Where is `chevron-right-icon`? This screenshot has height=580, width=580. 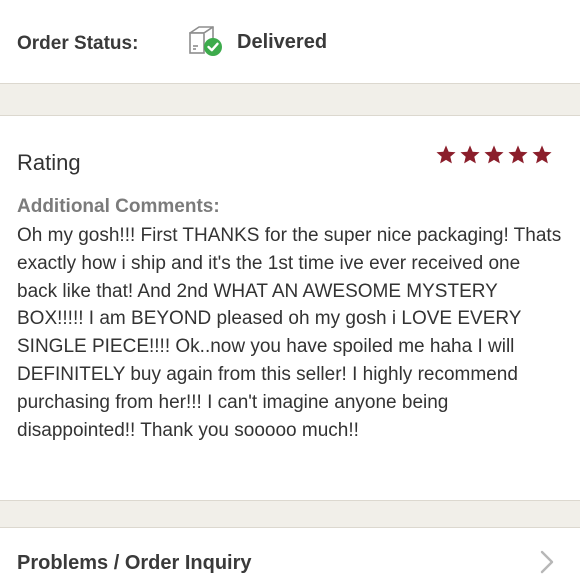 chevron-right-icon is located at coordinates (547, 562).